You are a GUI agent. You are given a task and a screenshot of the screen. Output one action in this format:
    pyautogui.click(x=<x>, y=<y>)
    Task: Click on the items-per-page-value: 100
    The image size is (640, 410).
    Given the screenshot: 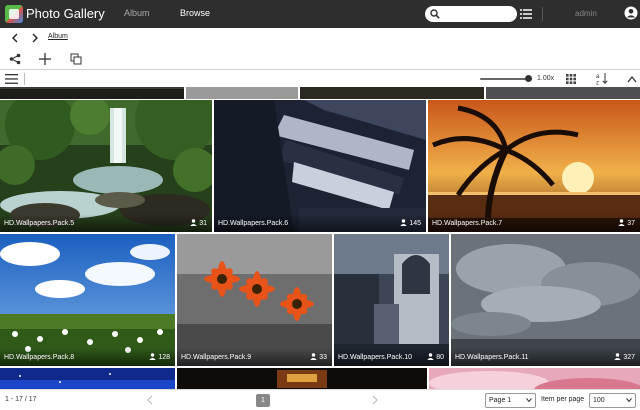 What is the action you would take?
    pyautogui.click(x=599, y=400)
    